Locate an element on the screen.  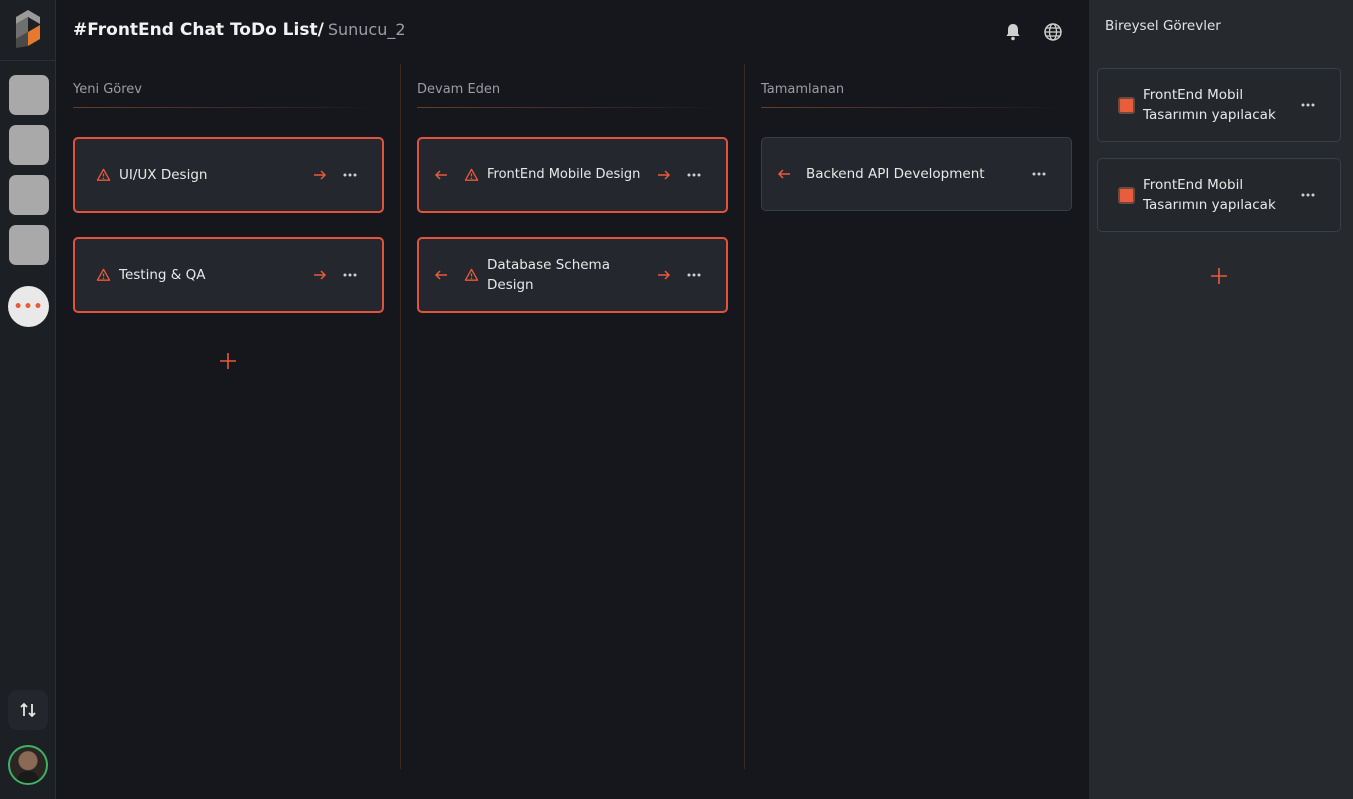
task-card: Backend API Development is located at coordinates (916, 174).